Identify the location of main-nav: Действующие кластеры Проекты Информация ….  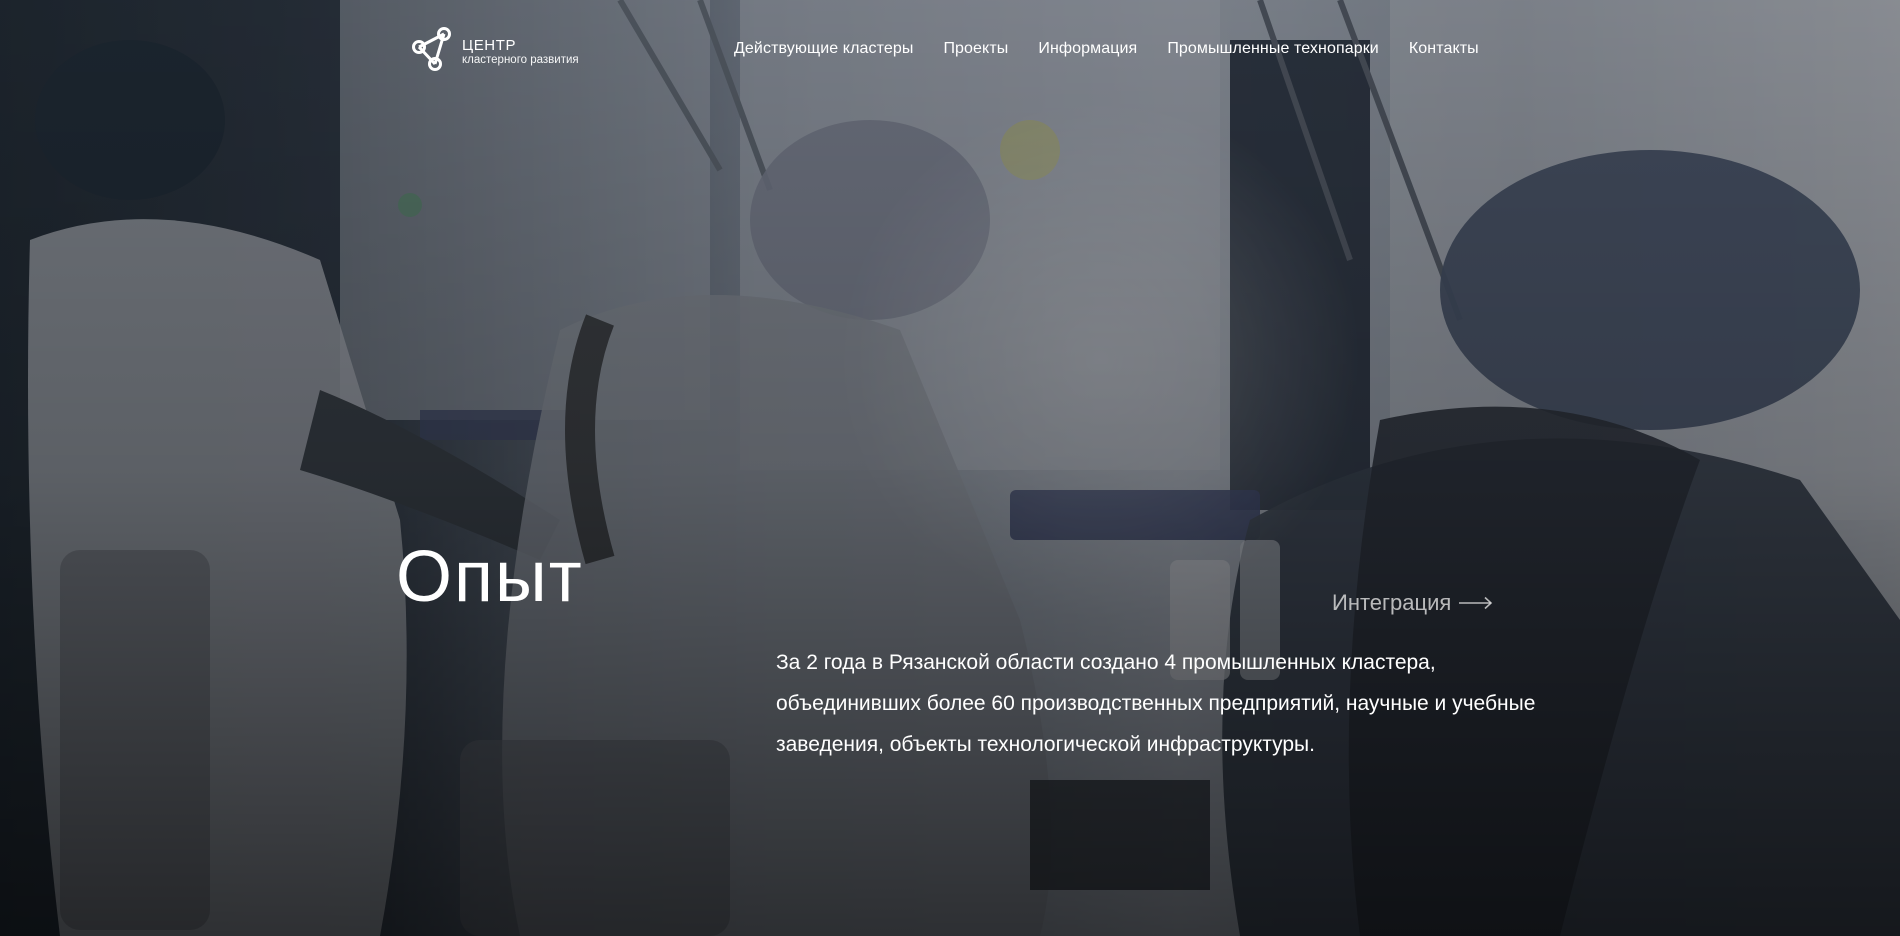
(1106, 49).